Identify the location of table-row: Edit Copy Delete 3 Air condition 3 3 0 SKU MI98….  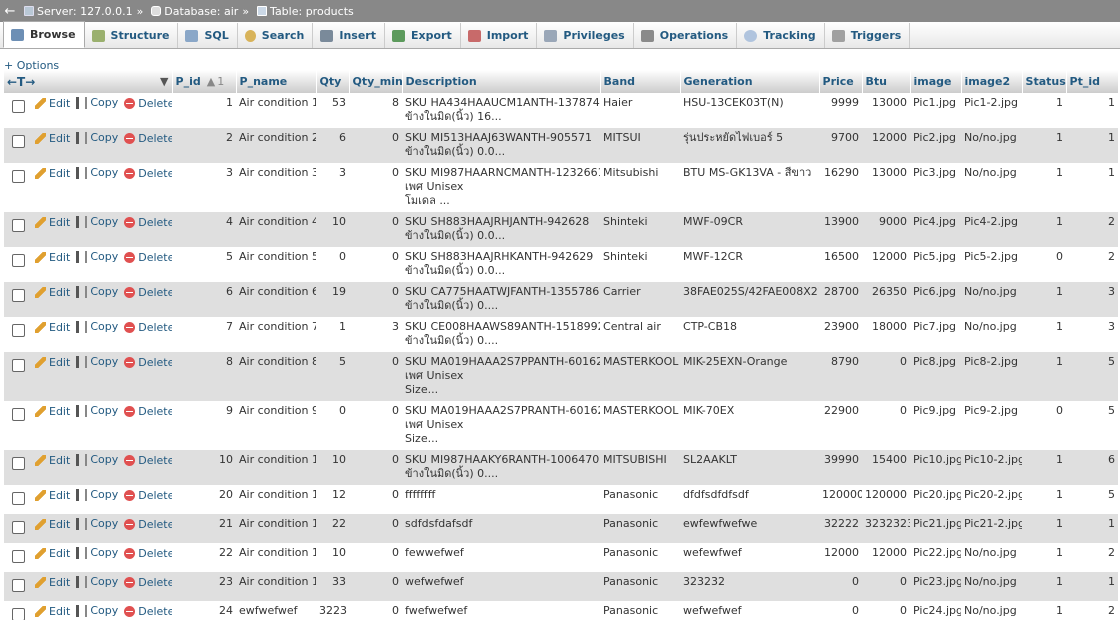
(561, 187).